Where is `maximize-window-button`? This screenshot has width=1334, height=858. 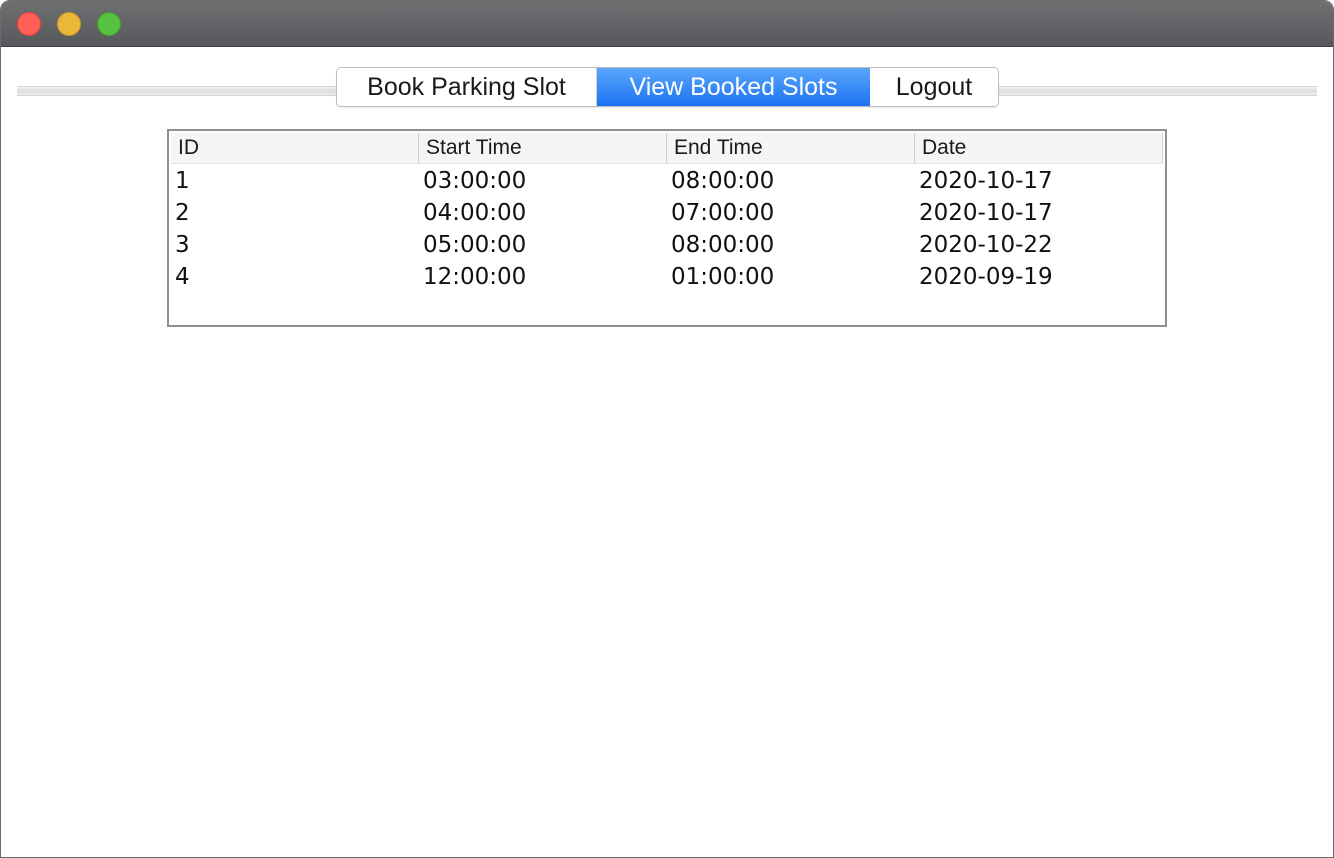 maximize-window-button is located at coordinates (109, 24).